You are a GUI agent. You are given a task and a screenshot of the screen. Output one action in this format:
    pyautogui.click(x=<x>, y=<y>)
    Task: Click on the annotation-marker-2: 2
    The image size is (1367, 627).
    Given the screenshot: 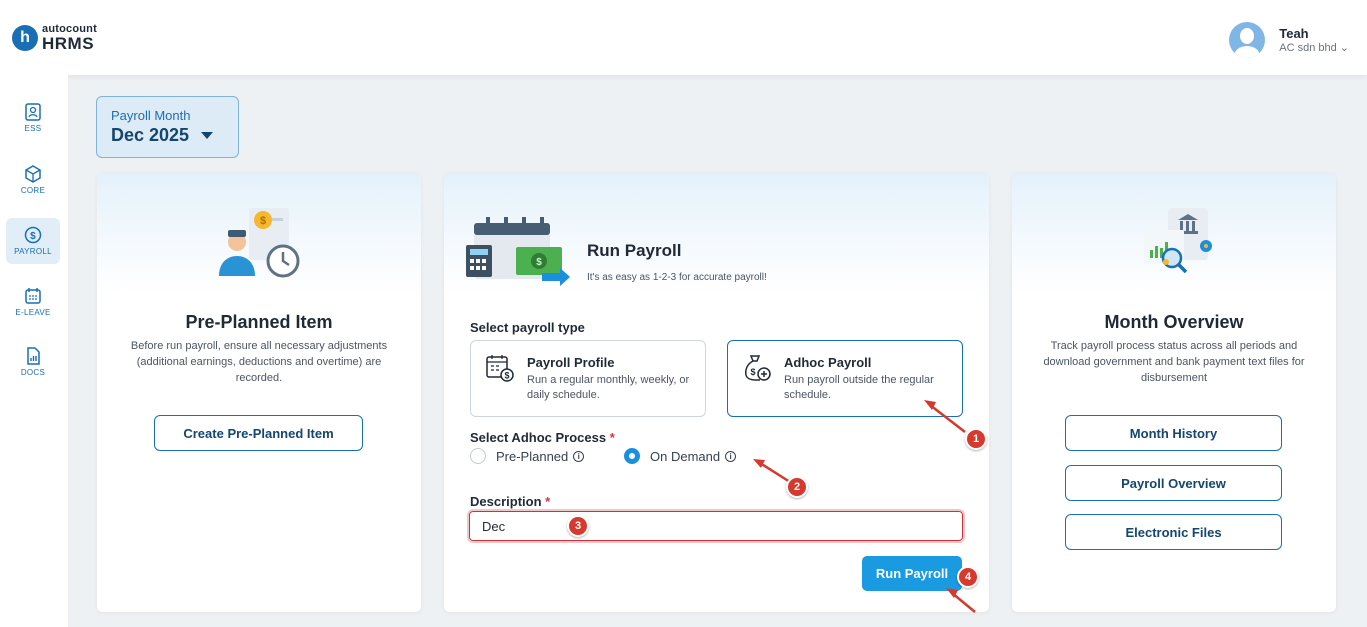 What is the action you would take?
    pyautogui.click(x=797, y=487)
    